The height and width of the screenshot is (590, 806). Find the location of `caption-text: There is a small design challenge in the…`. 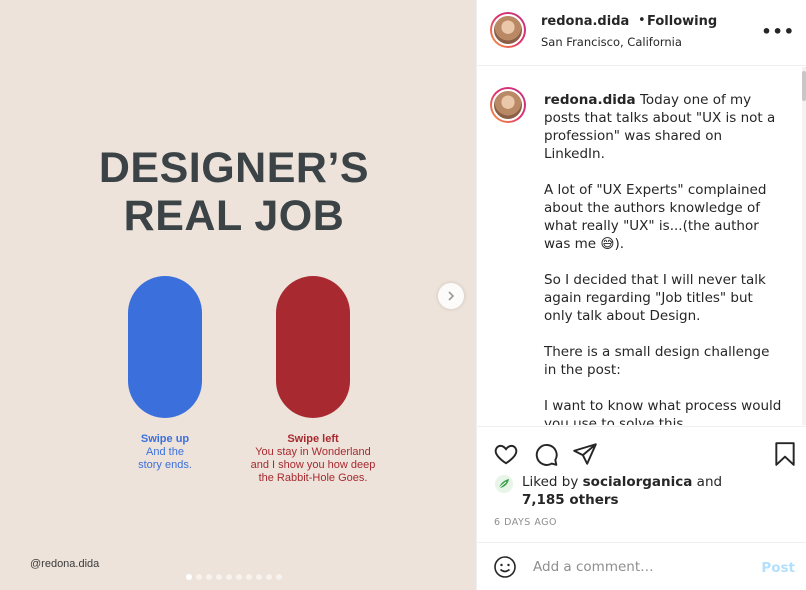

caption-text: There is a small design challenge in the… is located at coordinates (657, 361).